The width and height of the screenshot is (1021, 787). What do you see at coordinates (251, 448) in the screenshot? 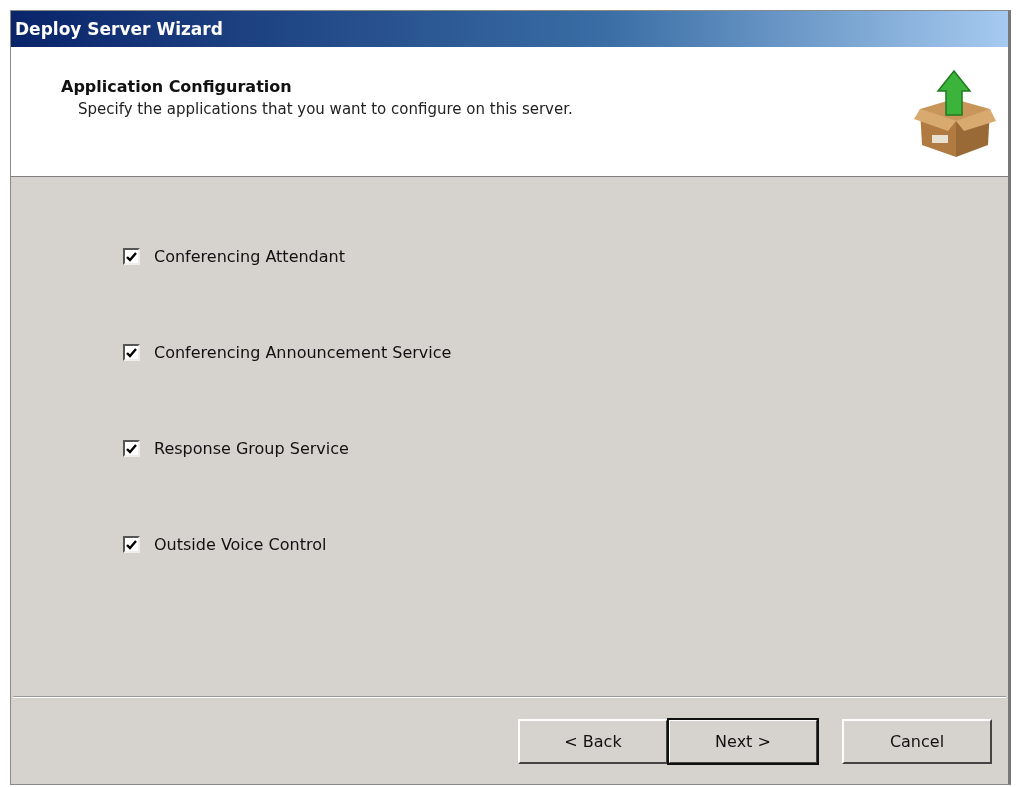
I see `checkbox-label: Response Group Service` at bounding box center [251, 448].